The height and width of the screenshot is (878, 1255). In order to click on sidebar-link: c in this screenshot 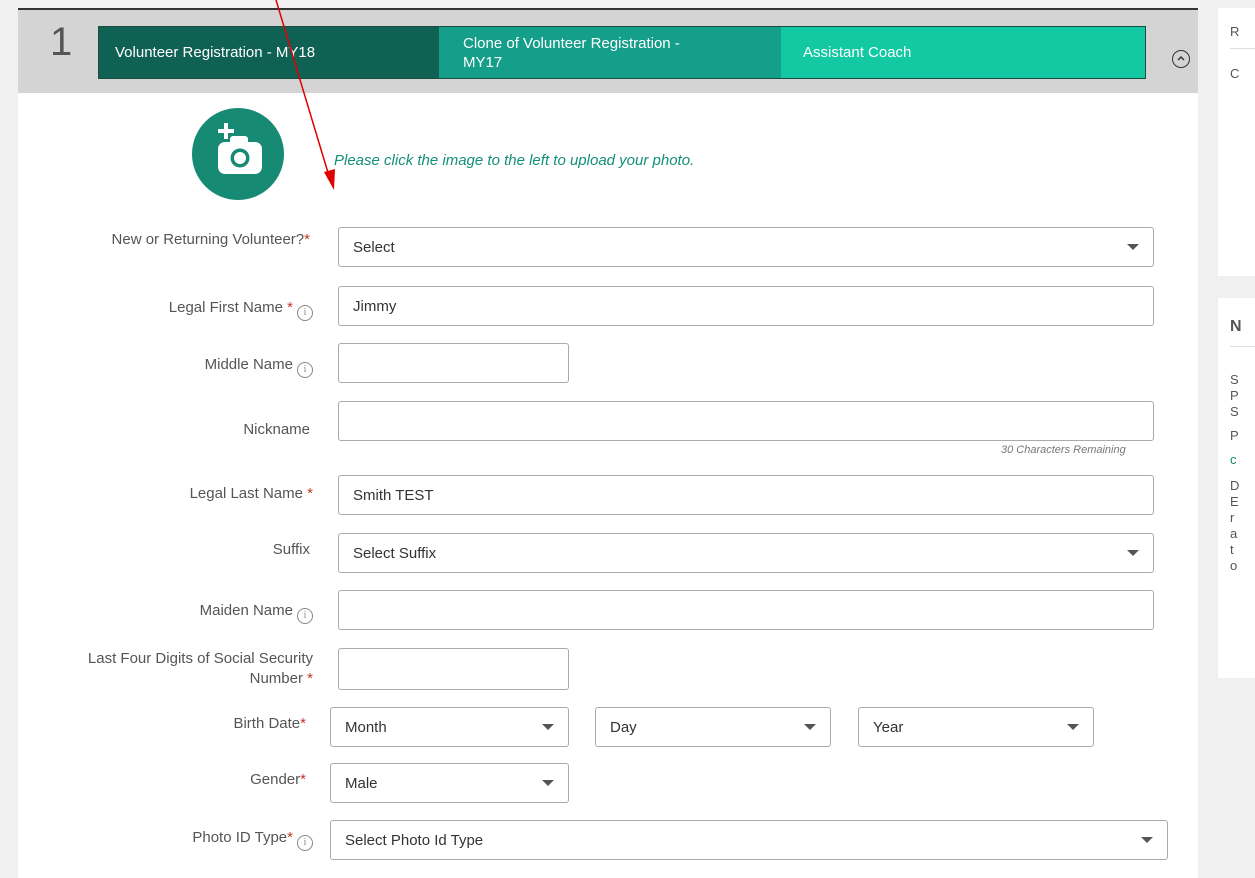, I will do `click(1233, 459)`.